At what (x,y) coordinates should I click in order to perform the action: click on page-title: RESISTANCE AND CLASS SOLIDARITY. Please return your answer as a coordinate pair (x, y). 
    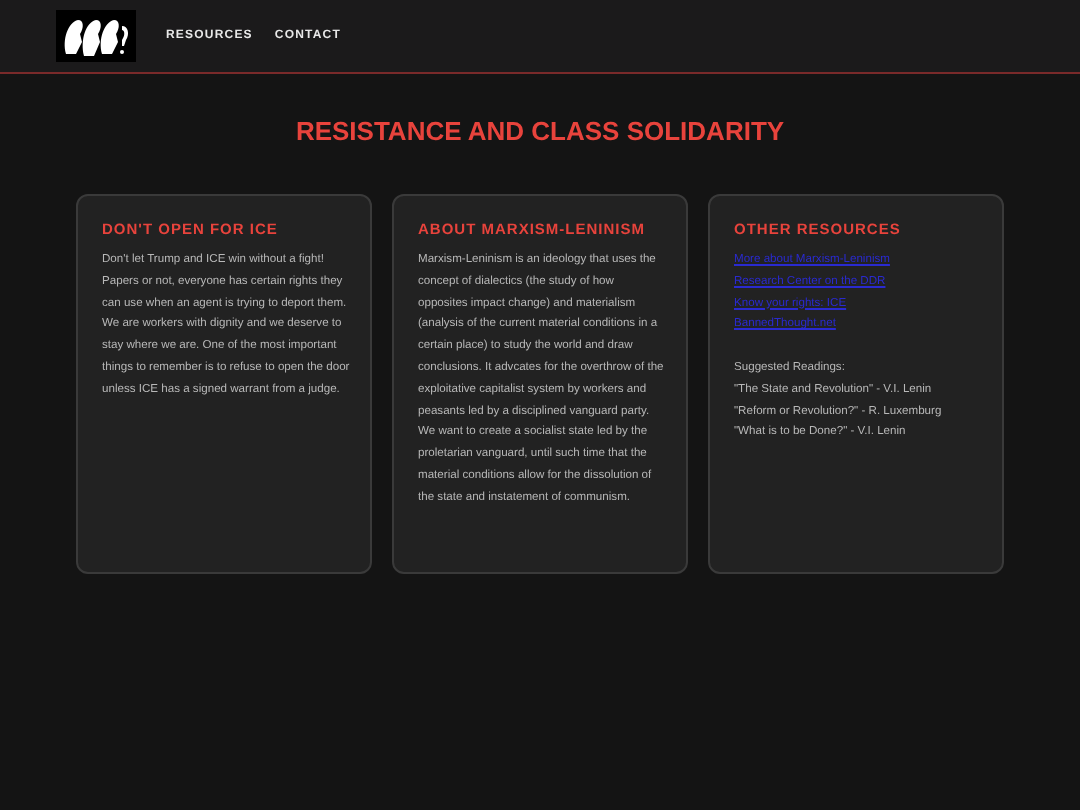
    Looking at the image, I should click on (540, 132).